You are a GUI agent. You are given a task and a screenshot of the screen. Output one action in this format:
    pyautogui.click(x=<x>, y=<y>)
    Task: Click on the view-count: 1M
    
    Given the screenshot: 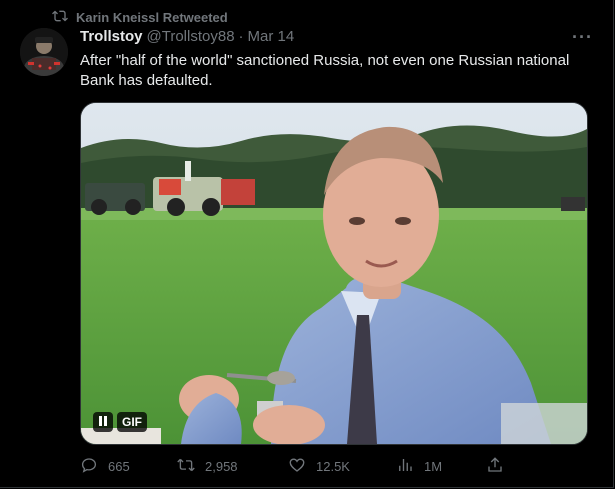 What is the action you would take?
    pyautogui.click(x=433, y=466)
    